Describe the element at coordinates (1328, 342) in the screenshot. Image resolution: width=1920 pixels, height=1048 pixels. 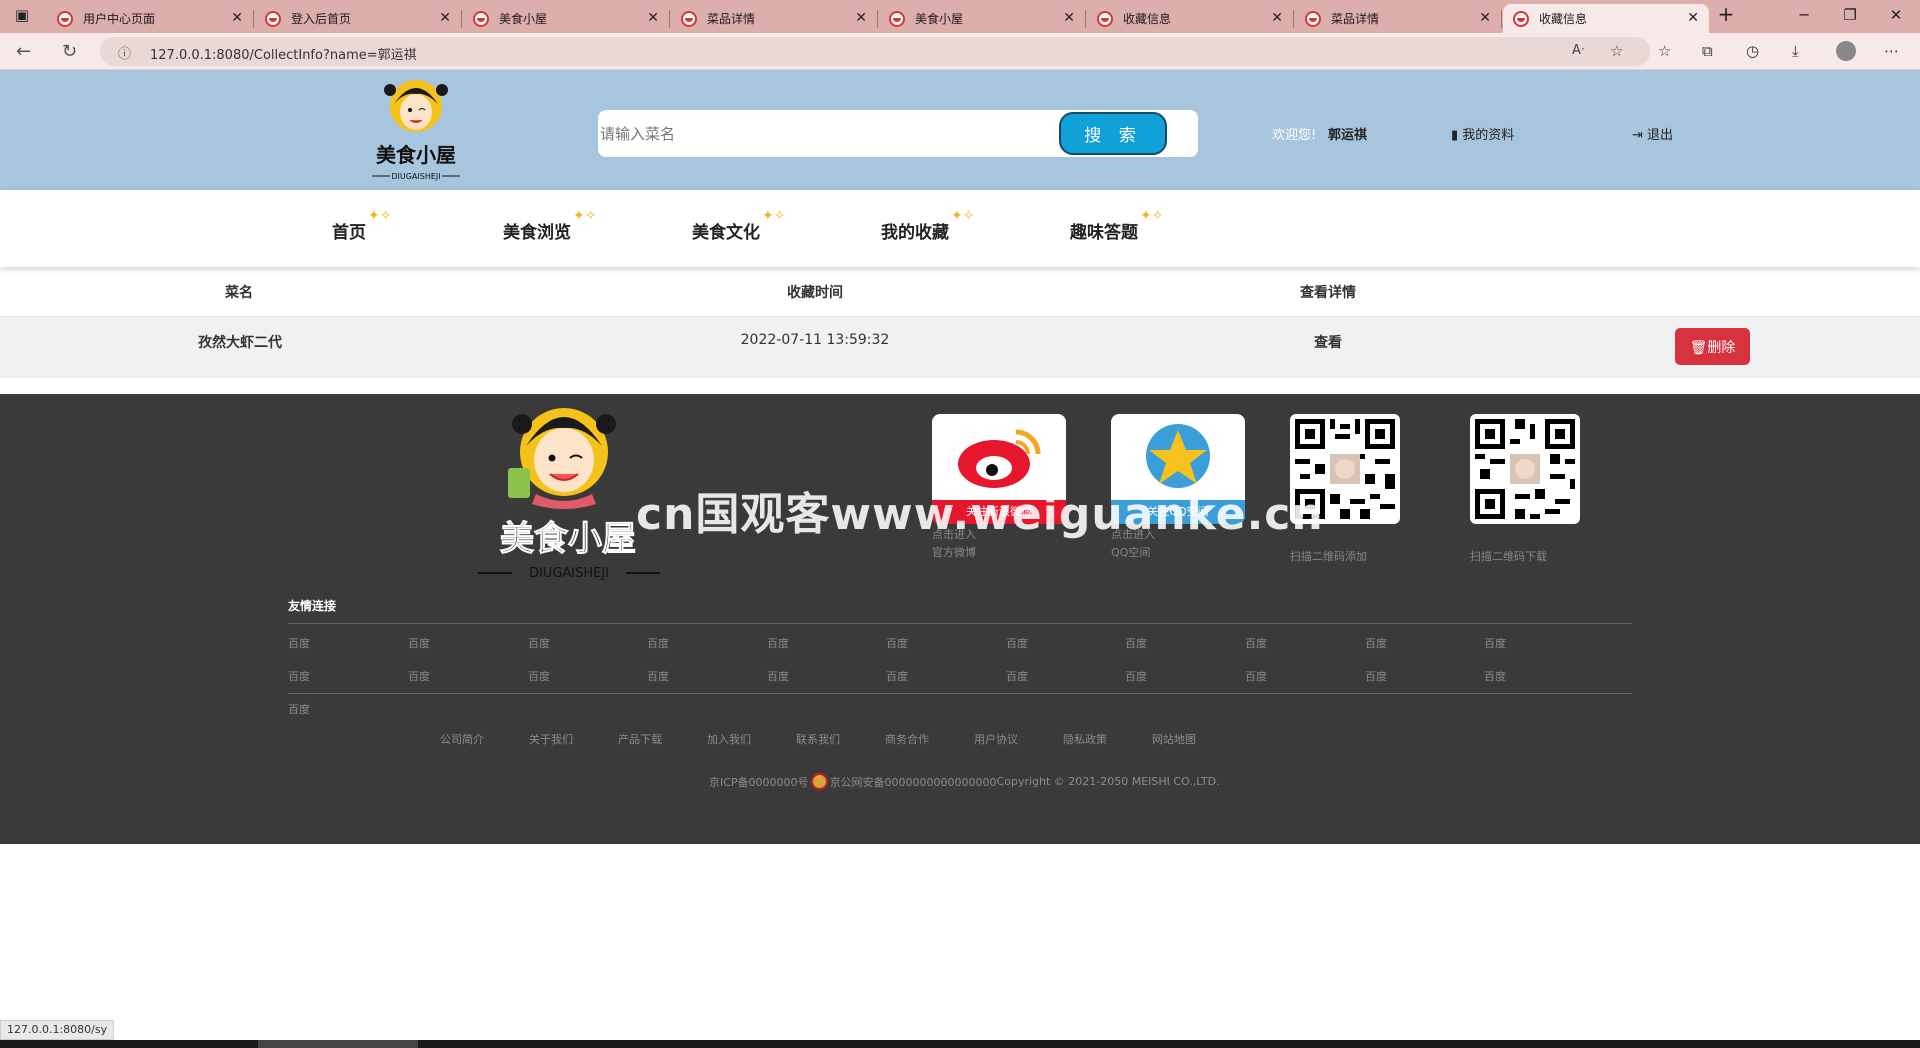
I see `view-link: 查看` at that location.